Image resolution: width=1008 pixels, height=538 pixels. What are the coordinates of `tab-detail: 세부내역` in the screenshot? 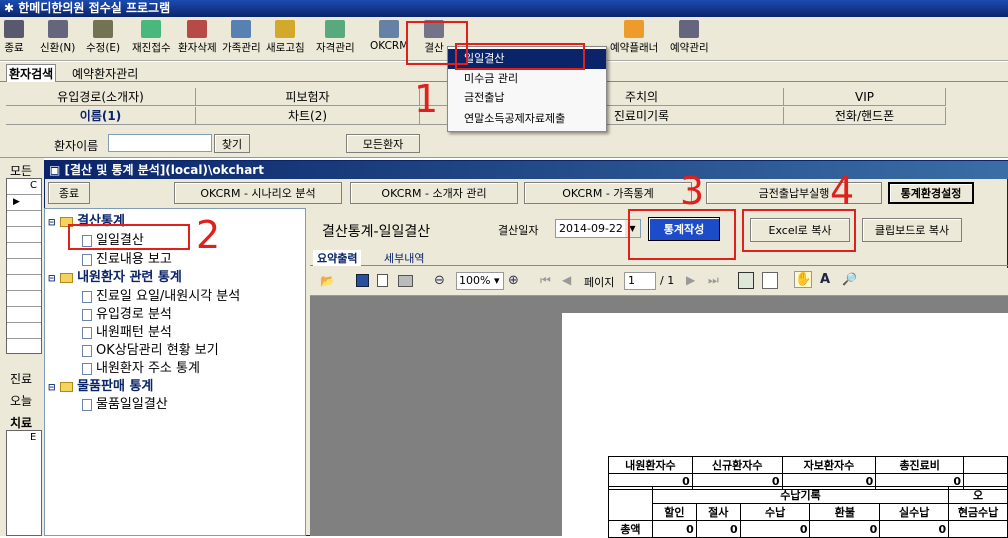 It's located at (404, 258).